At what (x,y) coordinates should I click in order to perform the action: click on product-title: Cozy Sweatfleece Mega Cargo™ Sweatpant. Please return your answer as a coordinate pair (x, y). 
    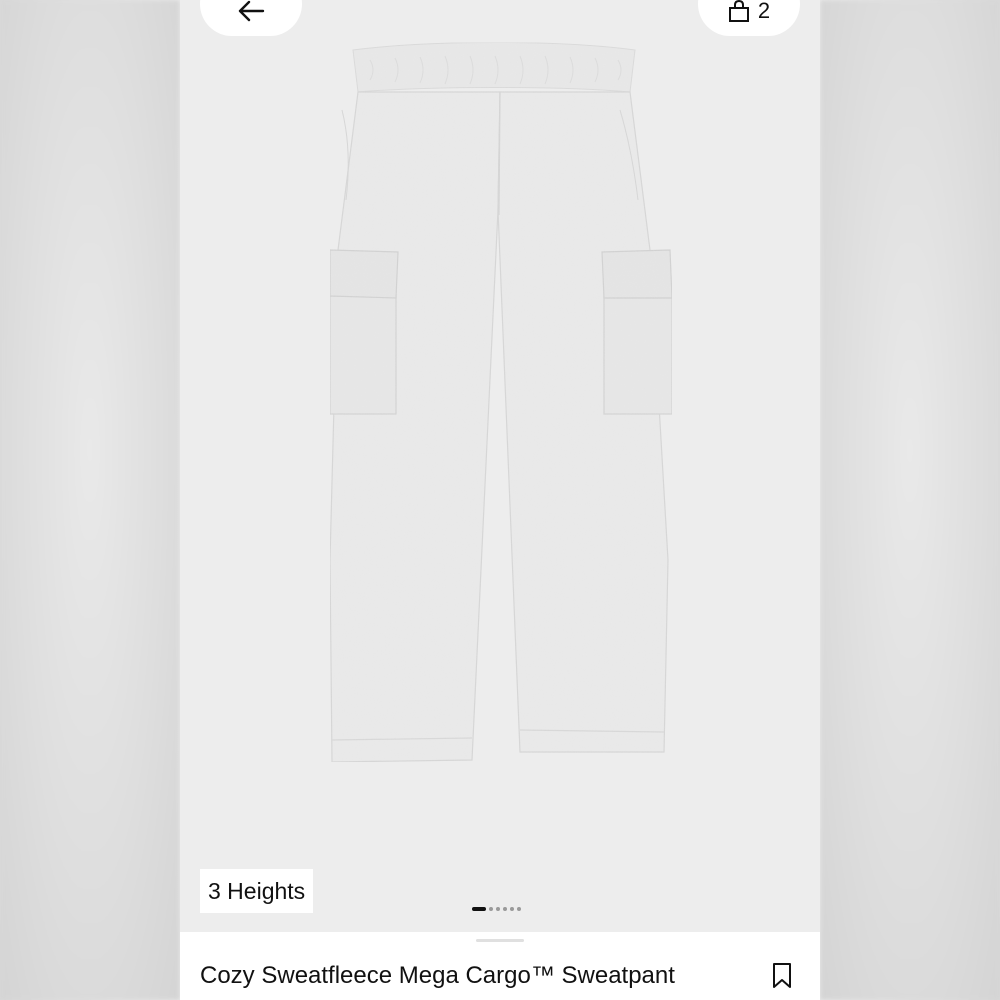
    Looking at the image, I should click on (437, 975).